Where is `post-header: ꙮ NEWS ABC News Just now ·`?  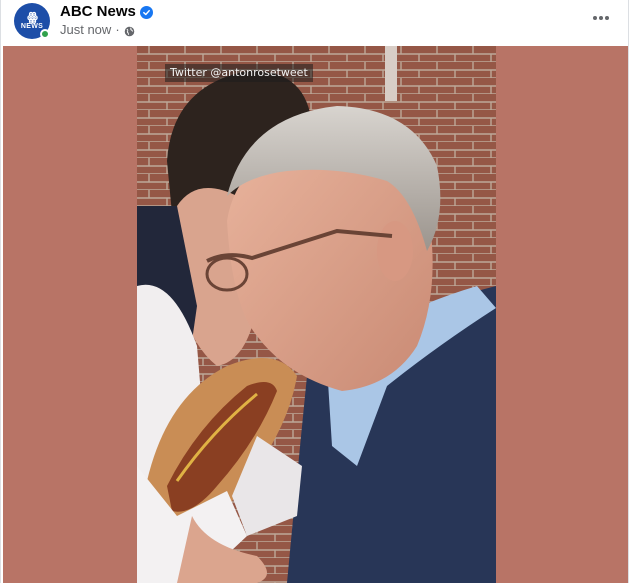 post-header: ꙮ NEWS ABC News Just now · is located at coordinates (315, 23).